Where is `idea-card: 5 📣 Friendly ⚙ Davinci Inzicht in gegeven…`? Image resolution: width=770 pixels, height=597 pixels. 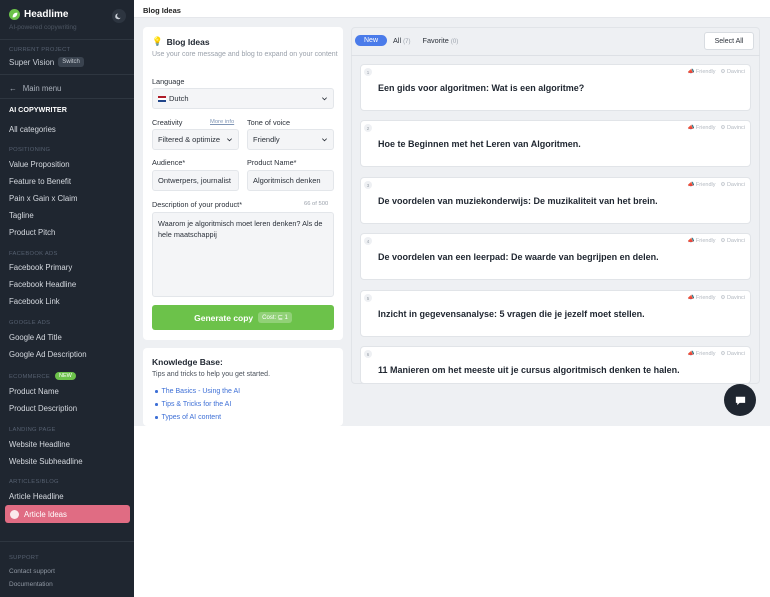 idea-card: 5 📣 Friendly ⚙ Davinci Inzicht in gegeven… is located at coordinates (555, 313).